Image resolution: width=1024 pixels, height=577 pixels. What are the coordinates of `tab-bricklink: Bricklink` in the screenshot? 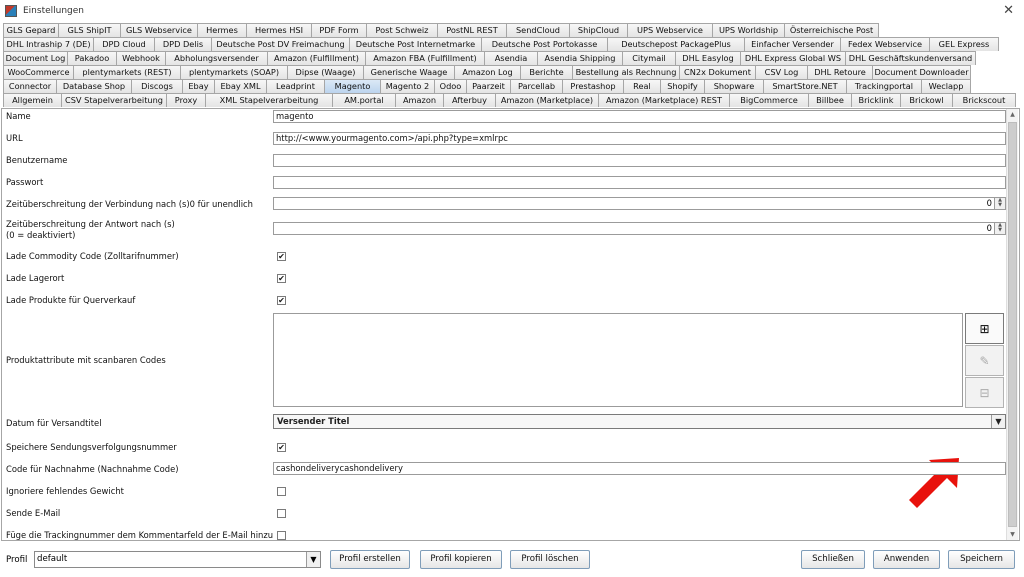 It's located at (876, 100).